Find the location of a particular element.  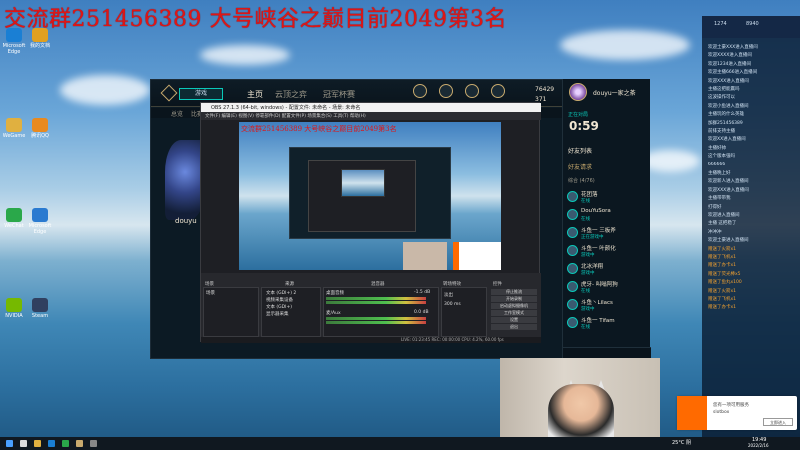

desktop-icon: 我的文档 is located at coordinates (40, 45).